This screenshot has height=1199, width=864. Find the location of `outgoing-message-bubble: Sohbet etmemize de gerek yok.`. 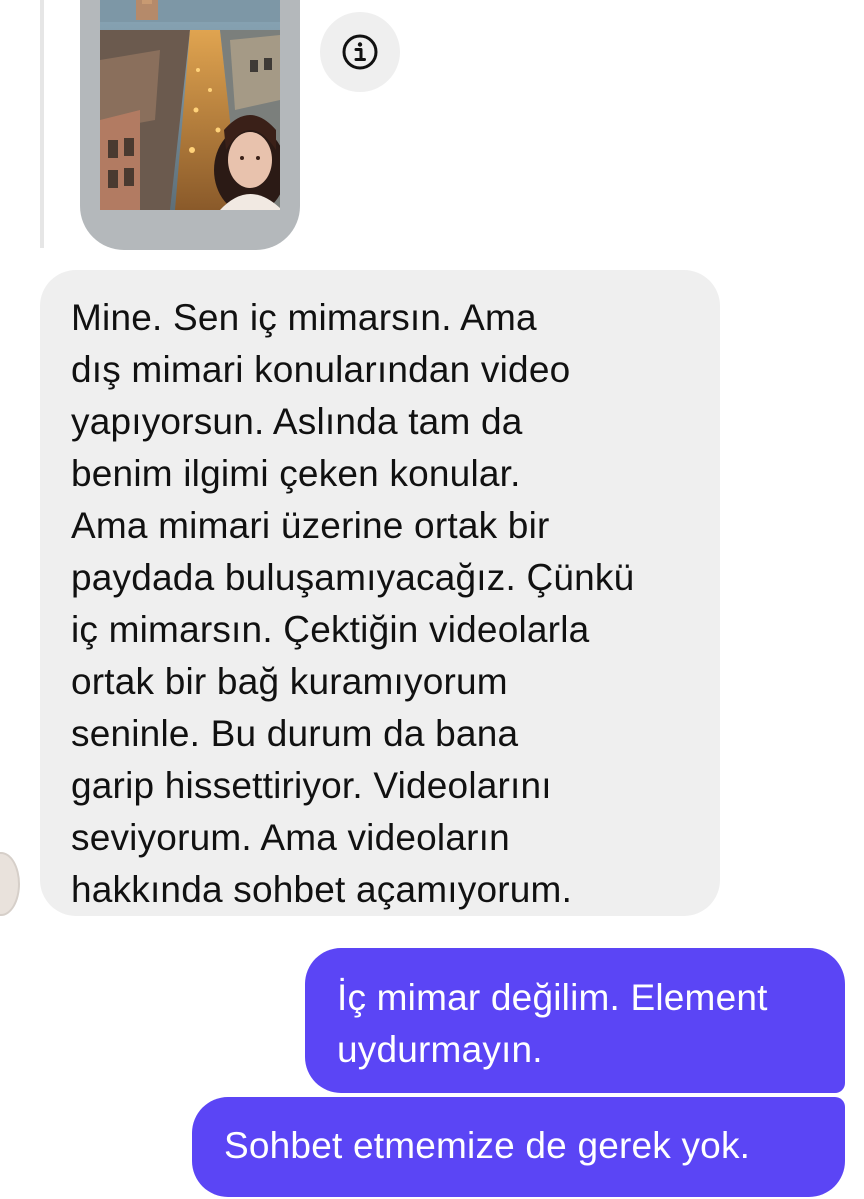

outgoing-message-bubble: Sohbet etmemize de gerek yok. is located at coordinates (518, 1147).